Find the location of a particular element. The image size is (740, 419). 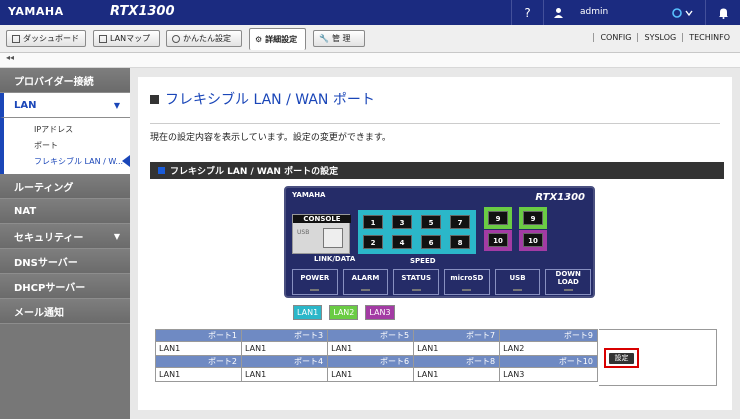

port-6: 6 is located at coordinates (431, 242).